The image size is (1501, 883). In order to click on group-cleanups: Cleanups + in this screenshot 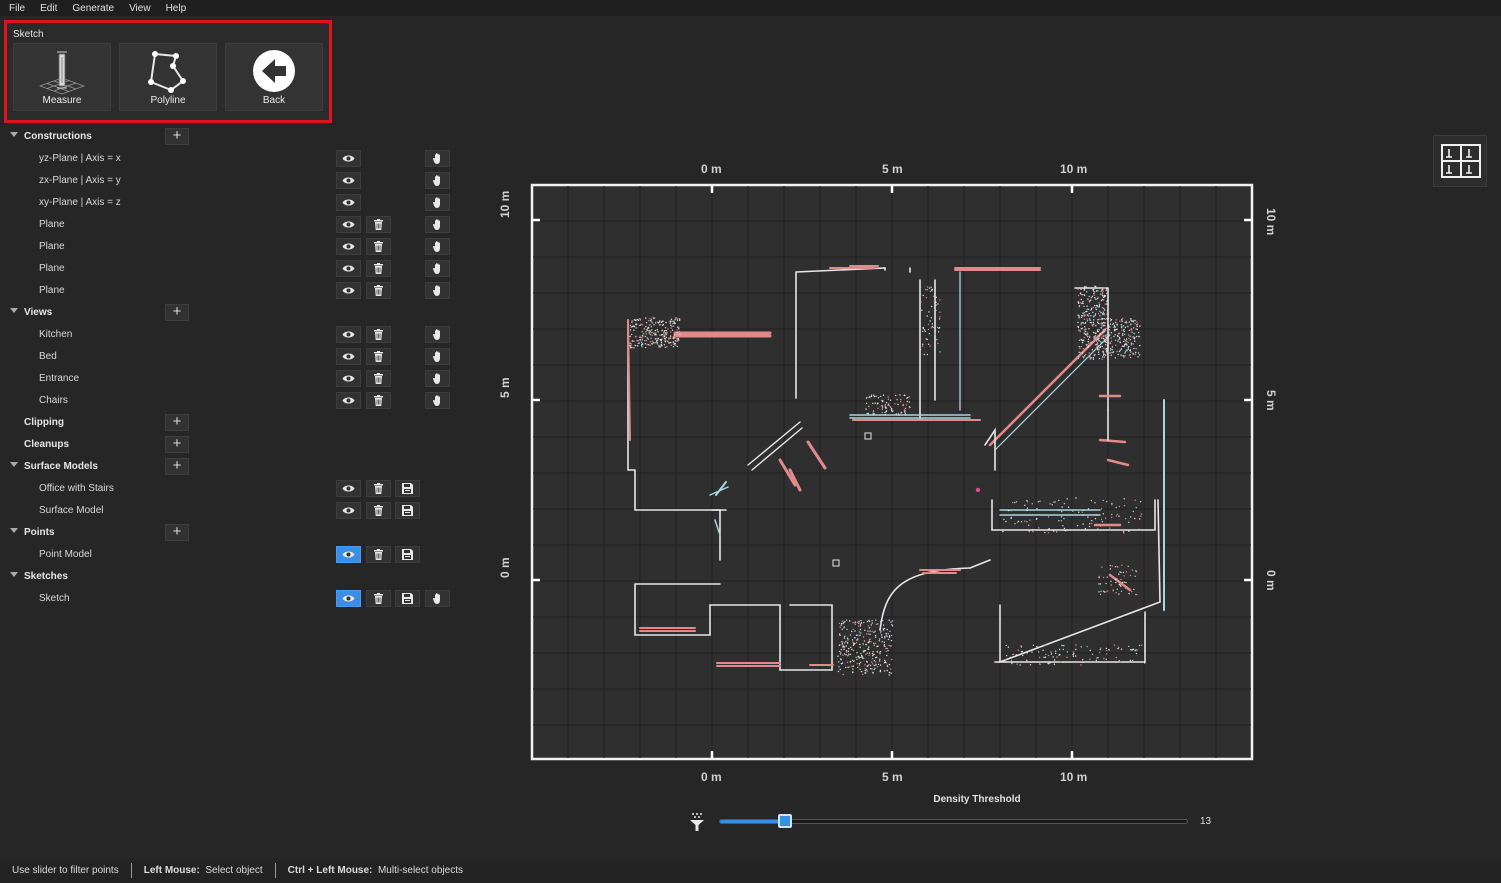, I will do `click(229, 445)`.